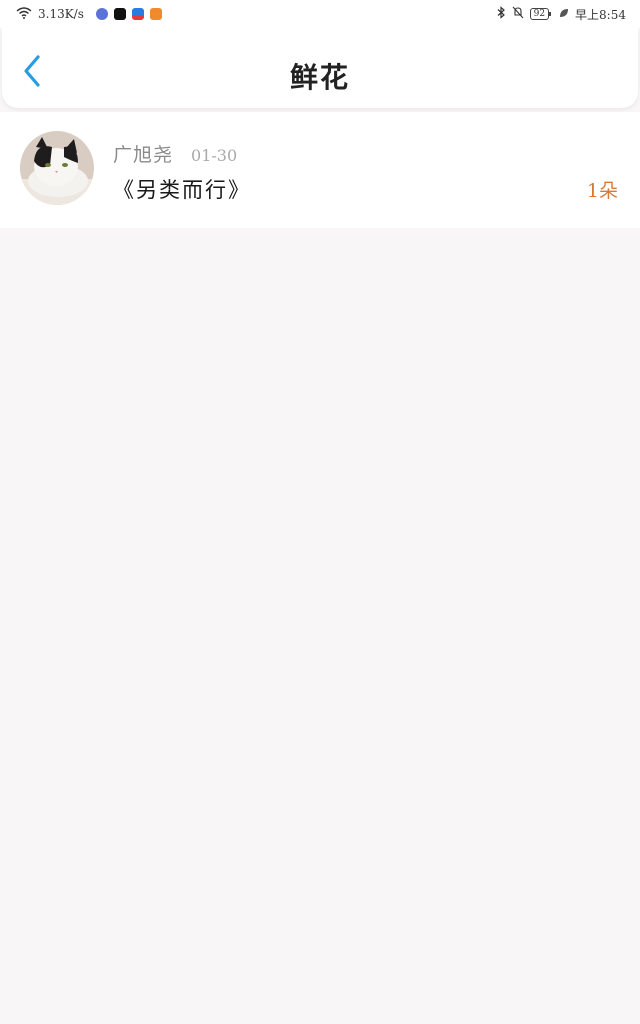 This screenshot has height=1024, width=640. Describe the element at coordinates (518, 14) in the screenshot. I see `mute-bell-icon` at that location.